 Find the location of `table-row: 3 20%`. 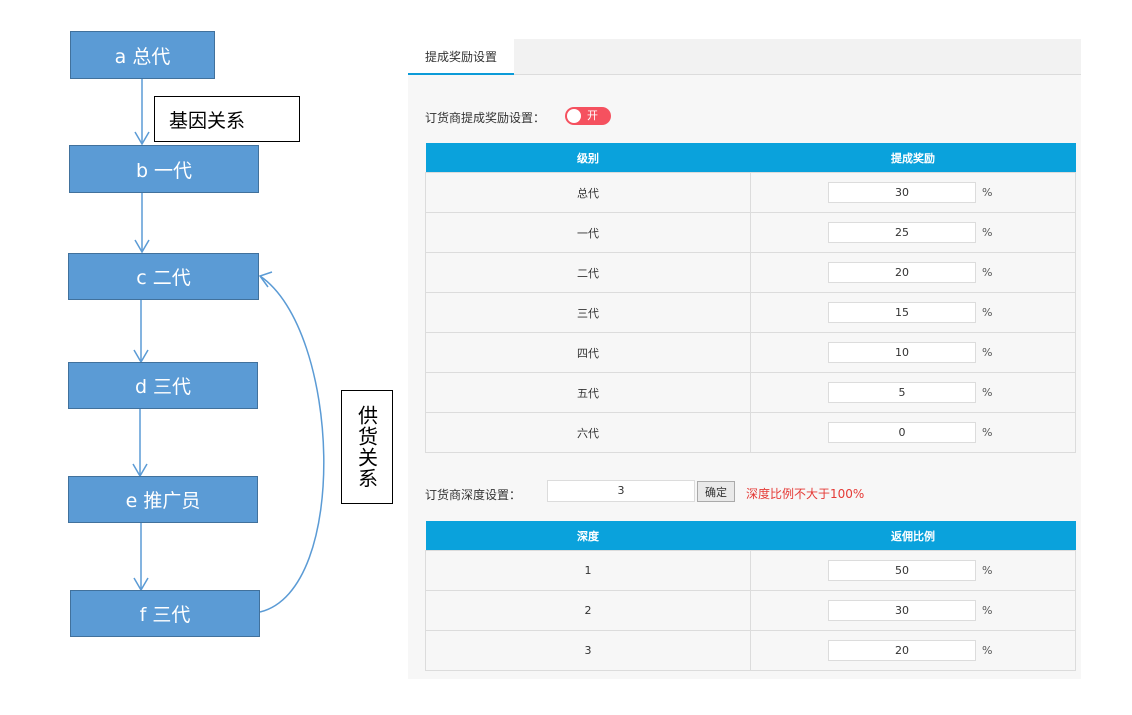

table-row: 3 20% is located at coordinates (750, 650).